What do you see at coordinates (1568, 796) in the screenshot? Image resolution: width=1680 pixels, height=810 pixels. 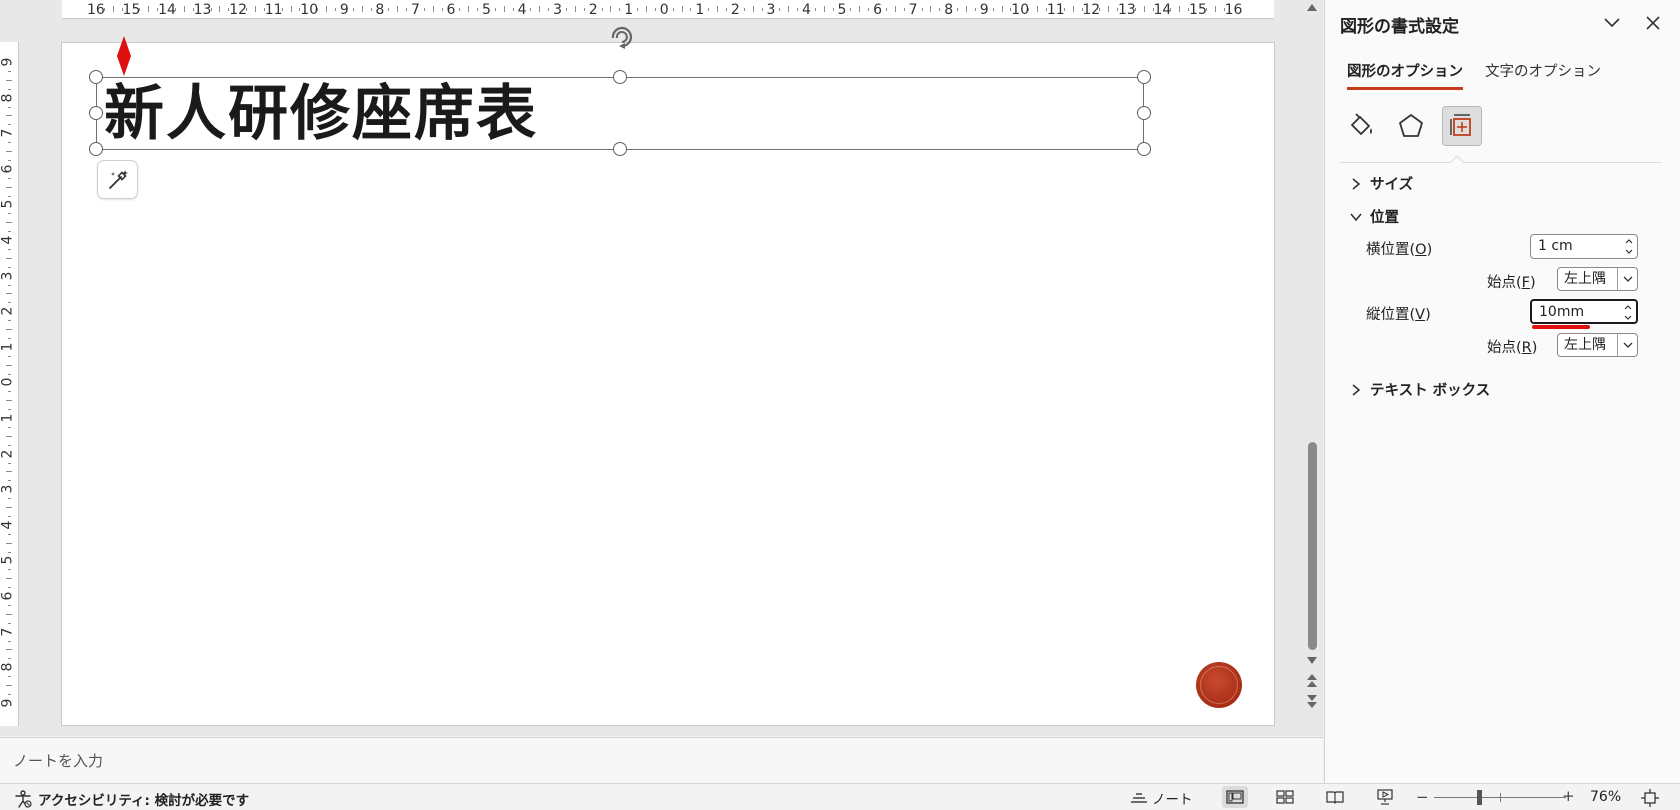 I see `zoom-in-button: +` at bounding box center [1568, 796].